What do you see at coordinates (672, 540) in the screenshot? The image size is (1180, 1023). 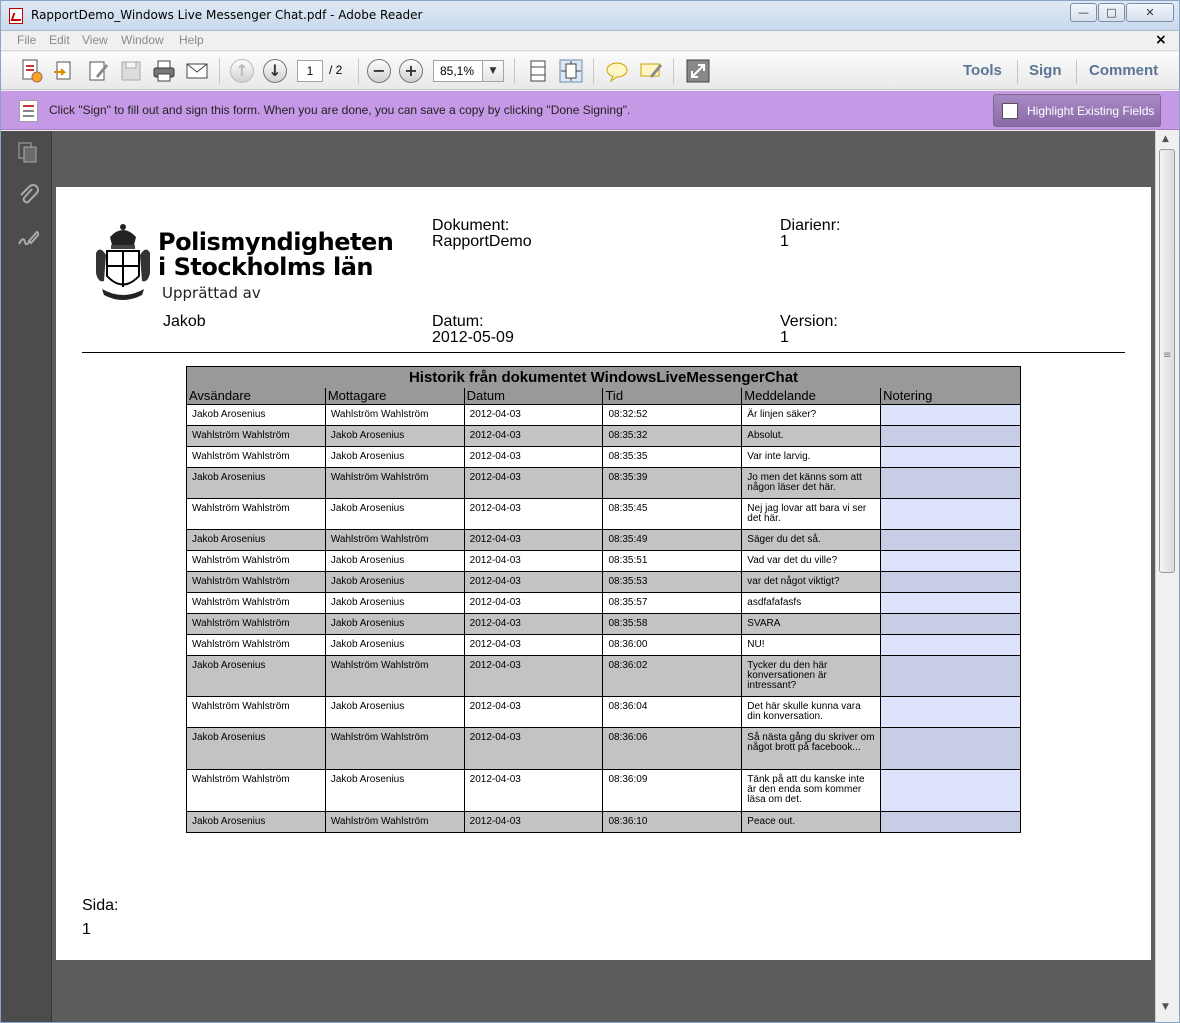 I see `table-cell: 08:35:49` at bounding box center [672, 540].